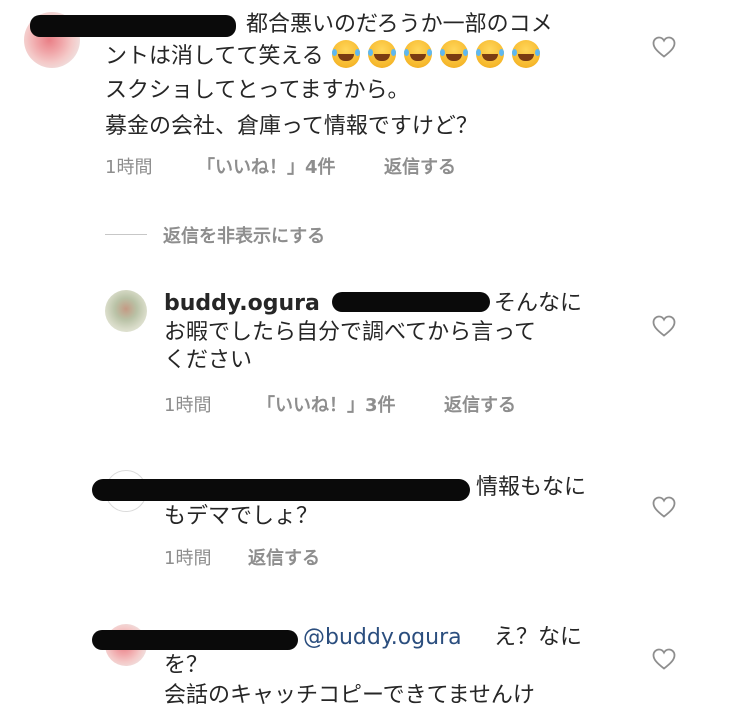  Describe the element at coordinates (531, 487) in the screenshot. I see `reply-text-suffix: 情報もなに` at that location.